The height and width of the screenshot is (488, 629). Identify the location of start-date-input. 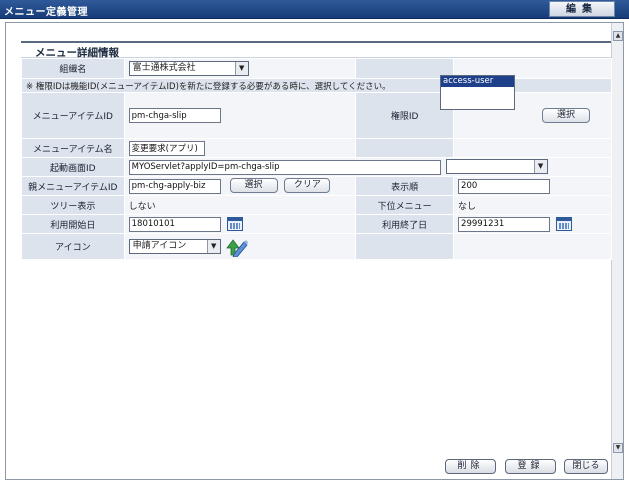
(174, 224).